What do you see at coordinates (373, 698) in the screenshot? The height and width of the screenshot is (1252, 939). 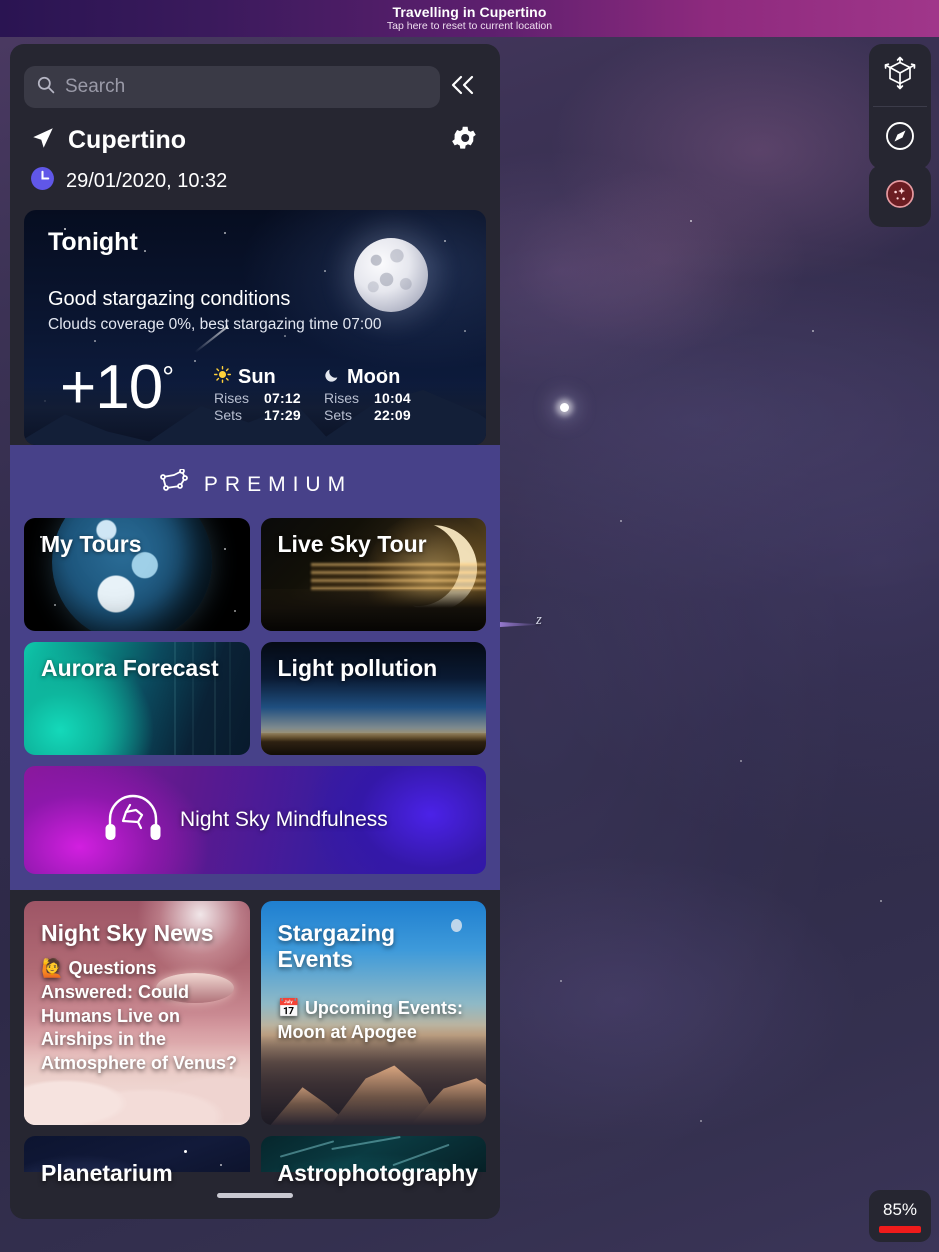 I see `tile-light-pollution: Light pollution` at bounding box center [373, 698].